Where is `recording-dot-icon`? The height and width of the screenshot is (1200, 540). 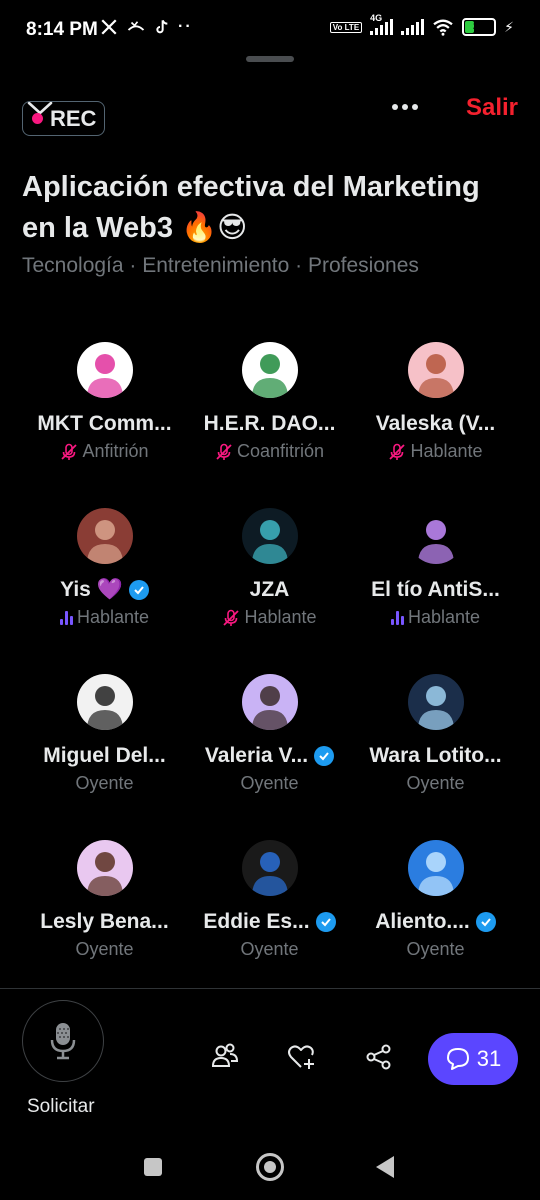
recording-dot-icon is located at coordinates (37, 118).